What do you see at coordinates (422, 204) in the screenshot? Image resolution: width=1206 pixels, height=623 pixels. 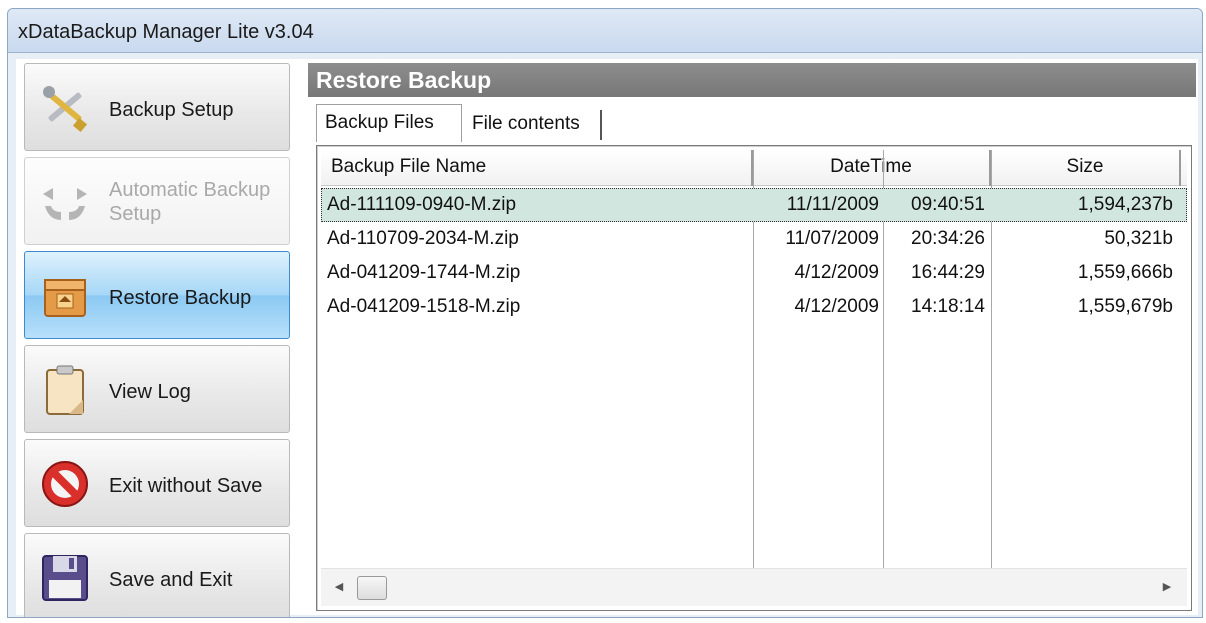 I see `file-name-cell: Ad-111109-0940-M.zip` at bounding box center [422, 204].